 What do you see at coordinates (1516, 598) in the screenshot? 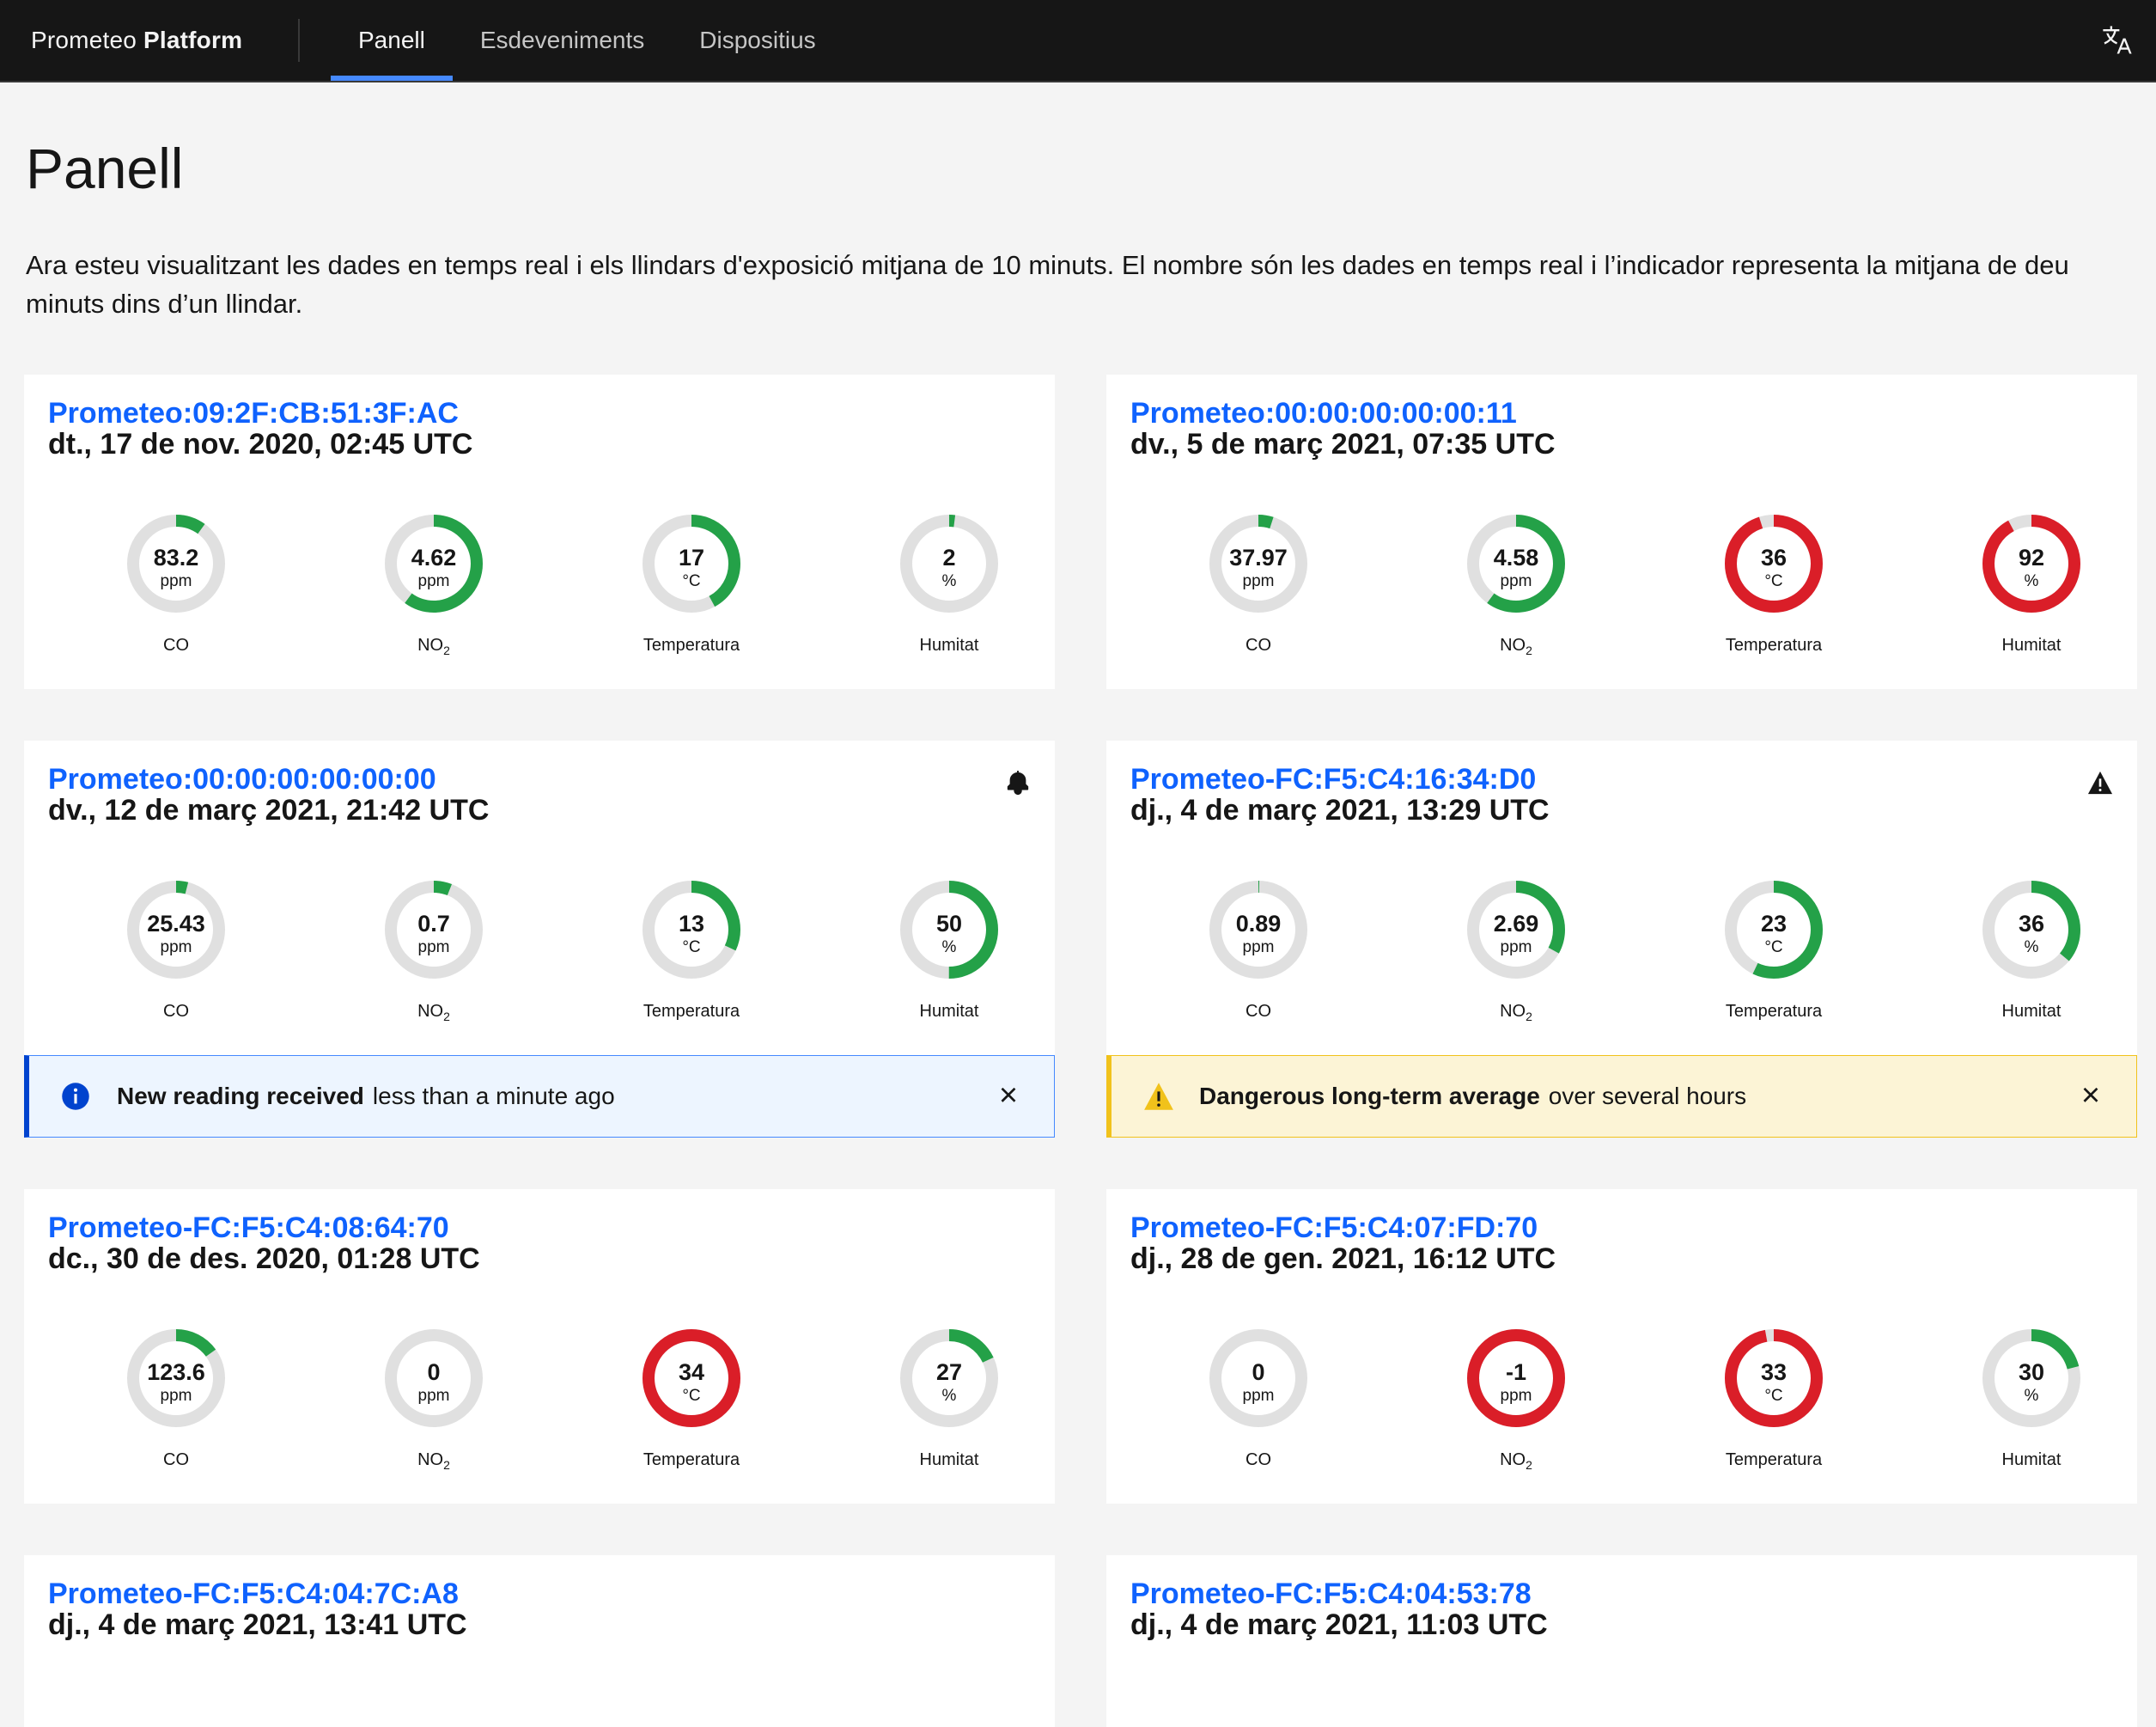
I see `gauge-no2: 4.58 ppm NO2` at bounding box center [1516, 598].